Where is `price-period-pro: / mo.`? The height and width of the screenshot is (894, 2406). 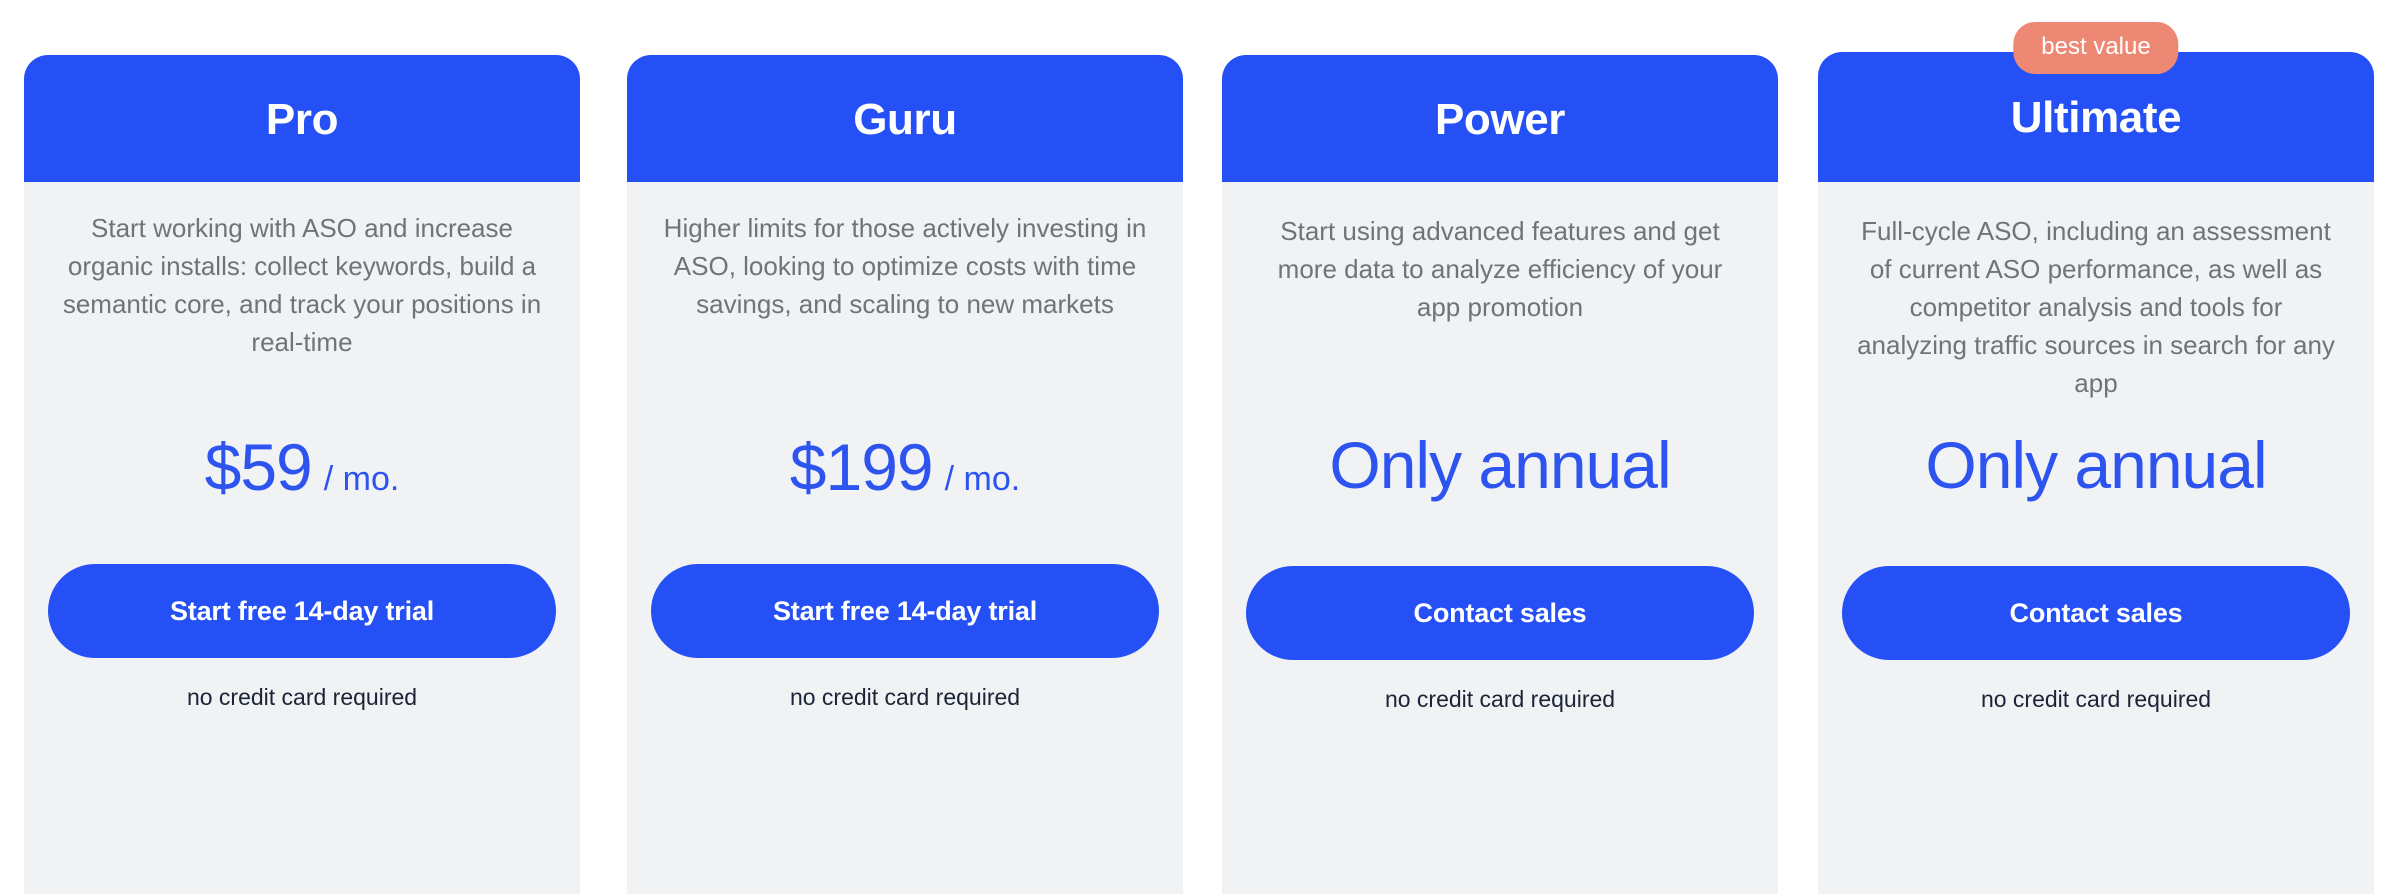 price-period-pro: / mo. is located at coordinates (361, 479).